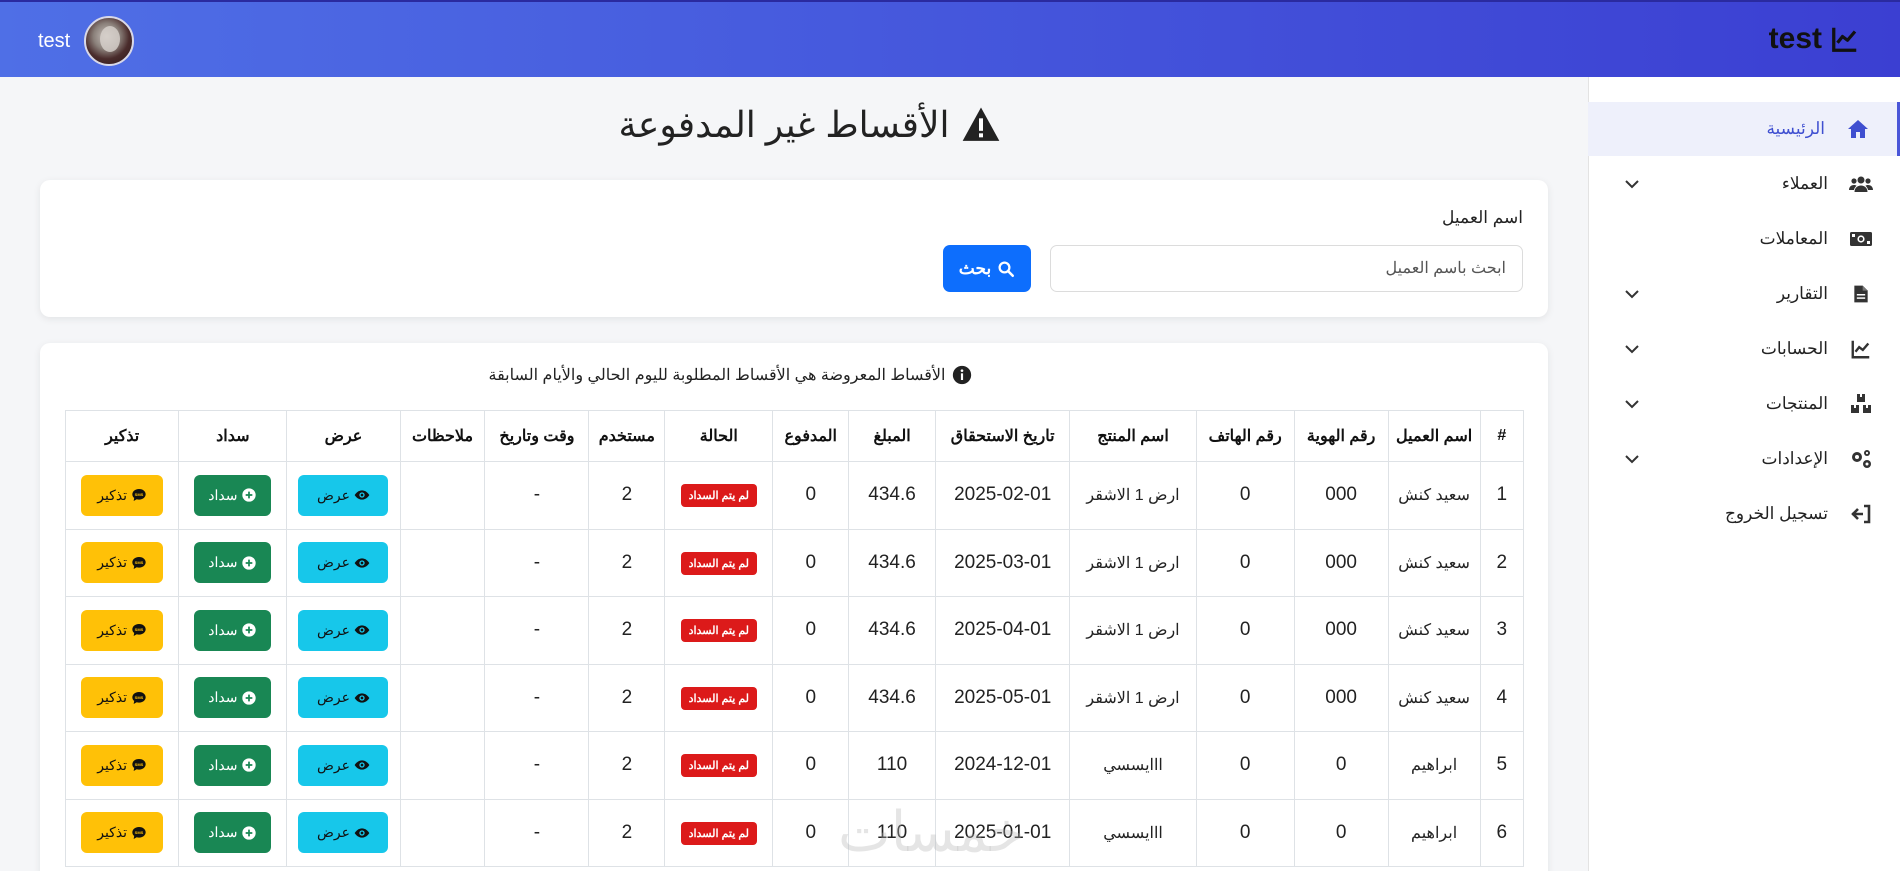 Image resolution: width=1900 pixels, height=871 pixels. I want to click on page-title-text: الأقساط غير المدفوعة, so click(784, 124).